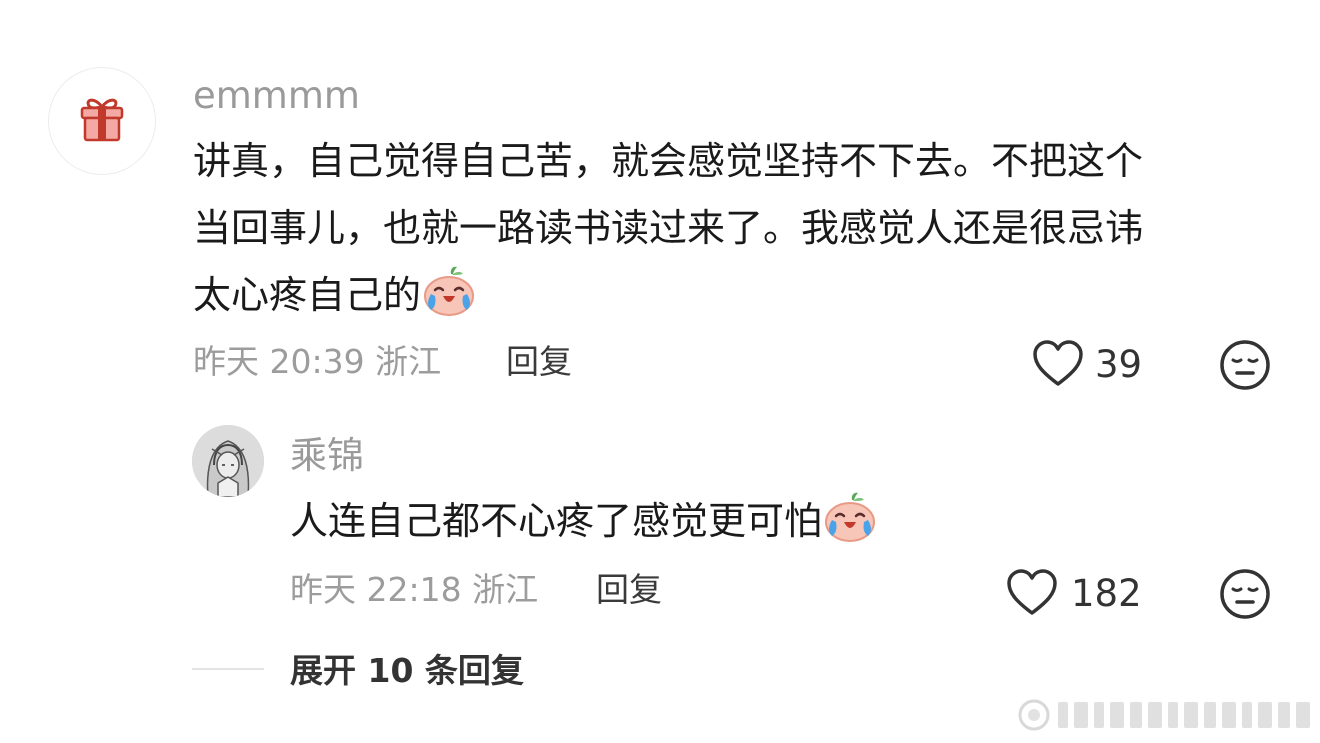 The image size is (1320, 743). I want to click on sub-reply-reply-button: 回复, so click(629, 590).